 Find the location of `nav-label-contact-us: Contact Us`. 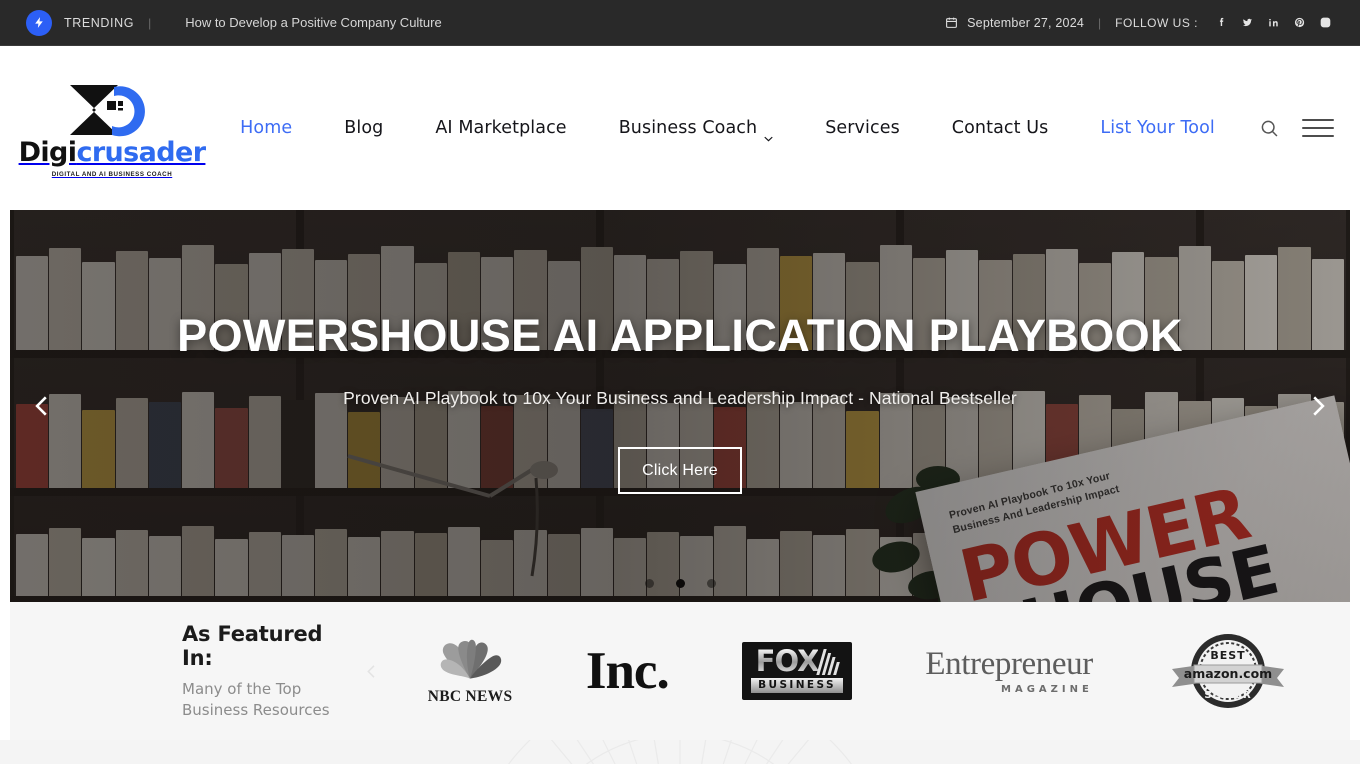

nav-label-contact-us: Contact Us is located at coordinates (1000, 128).